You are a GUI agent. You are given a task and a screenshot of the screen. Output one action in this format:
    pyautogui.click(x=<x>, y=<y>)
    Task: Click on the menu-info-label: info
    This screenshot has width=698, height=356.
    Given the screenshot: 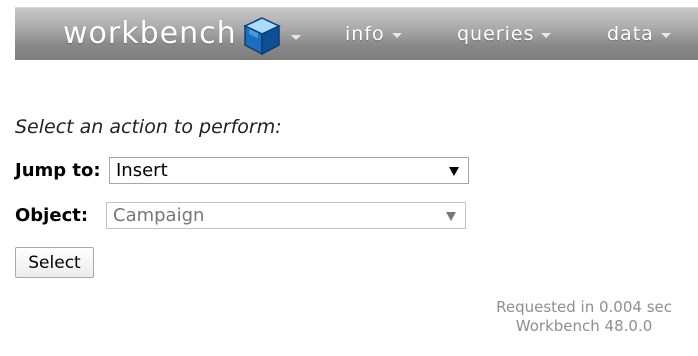 What is the action you would take?
    pyautogui.click(x=365, y=34)
    